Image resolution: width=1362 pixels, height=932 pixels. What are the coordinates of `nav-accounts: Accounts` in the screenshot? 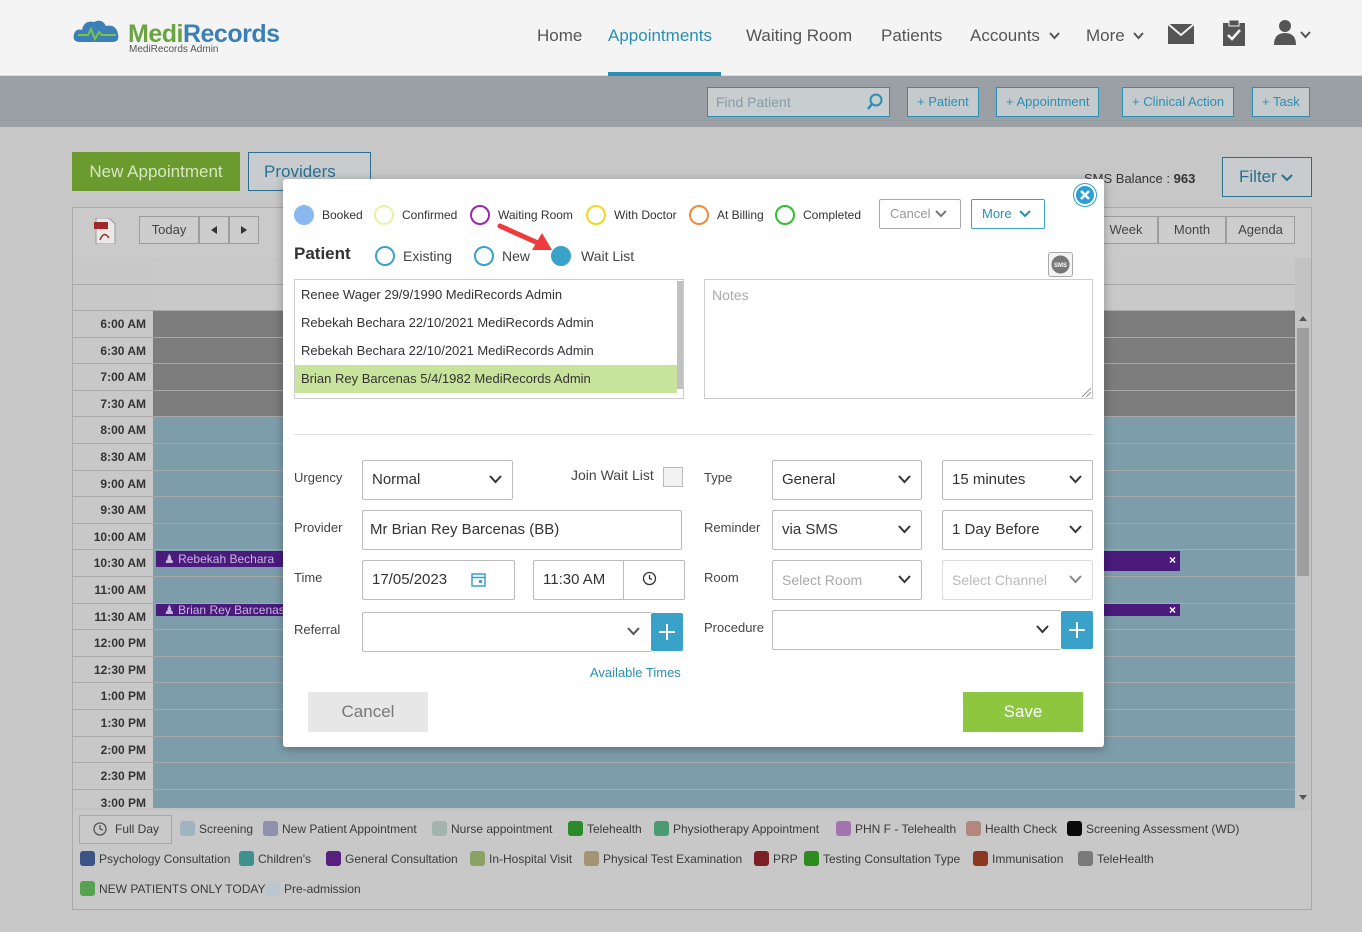 It's located at (1005, 36).